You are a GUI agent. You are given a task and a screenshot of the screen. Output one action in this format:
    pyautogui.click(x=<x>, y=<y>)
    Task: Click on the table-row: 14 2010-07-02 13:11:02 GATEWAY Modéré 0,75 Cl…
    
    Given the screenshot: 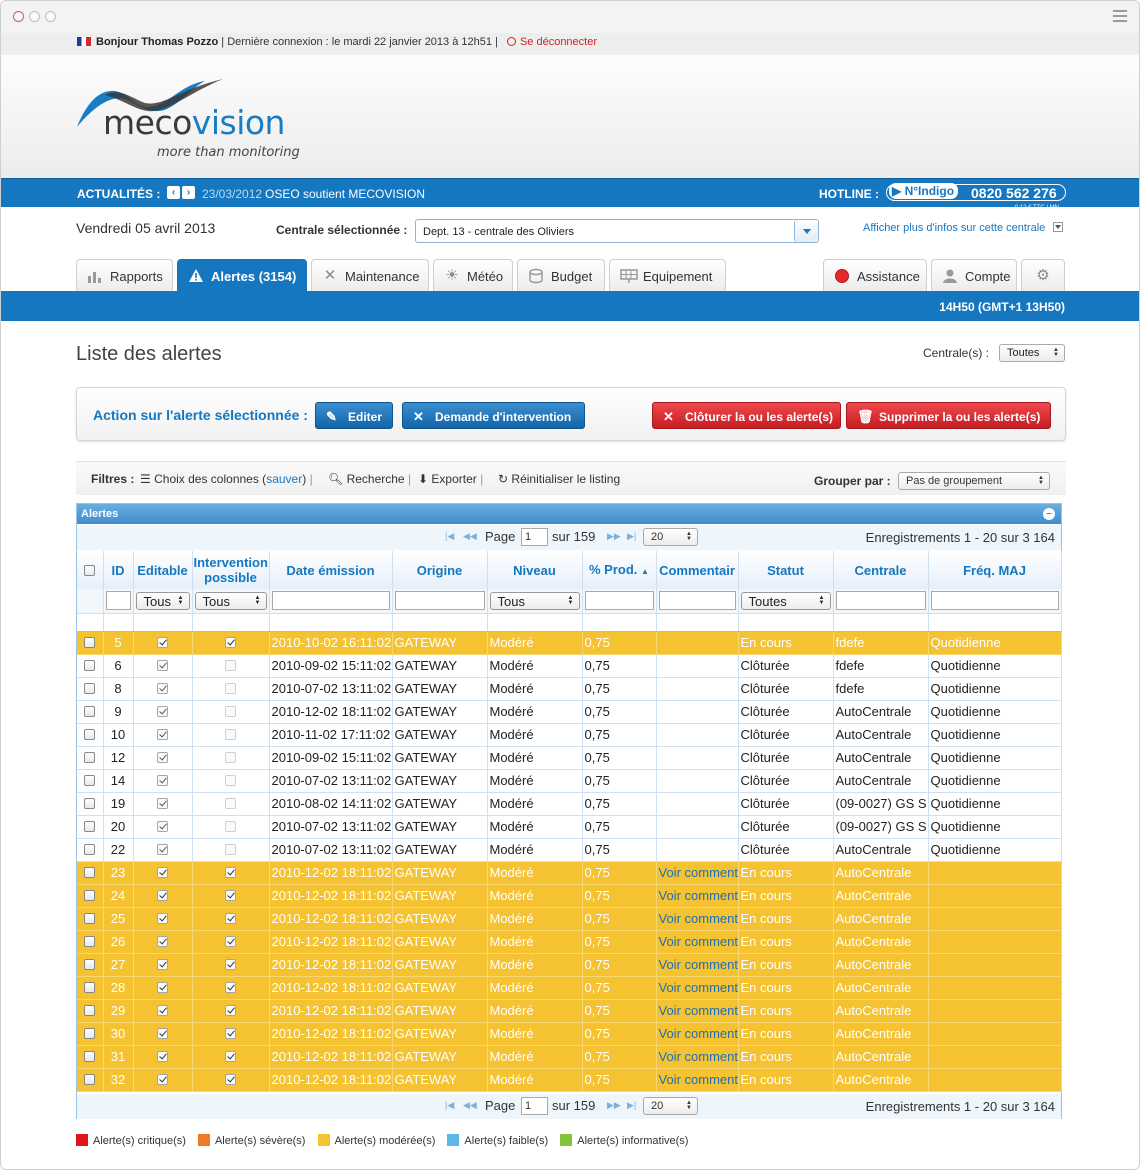 What is the action you would take?
    pyautogui.click(x=569, y=781)
    